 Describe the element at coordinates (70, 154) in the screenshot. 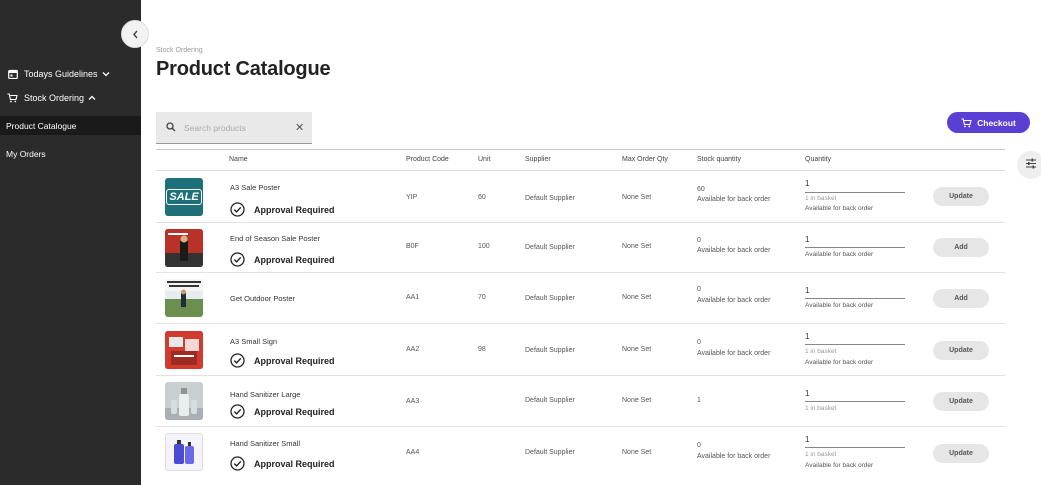

I see `sidebar-item-my-orders: My Orders` at that location.